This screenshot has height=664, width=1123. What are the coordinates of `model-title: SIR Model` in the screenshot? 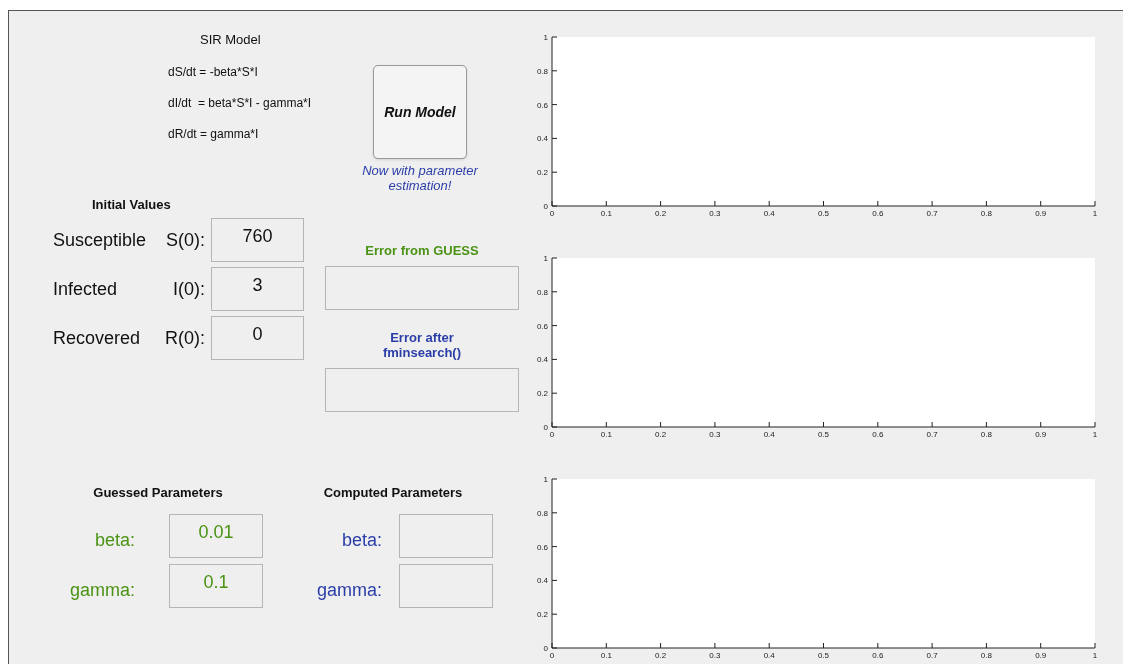 It's located at (231, 40).